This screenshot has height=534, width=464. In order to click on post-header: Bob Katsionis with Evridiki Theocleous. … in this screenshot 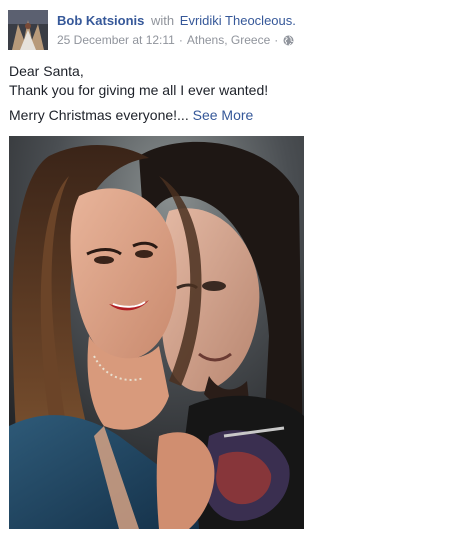, I will do `click(228, 32)`.